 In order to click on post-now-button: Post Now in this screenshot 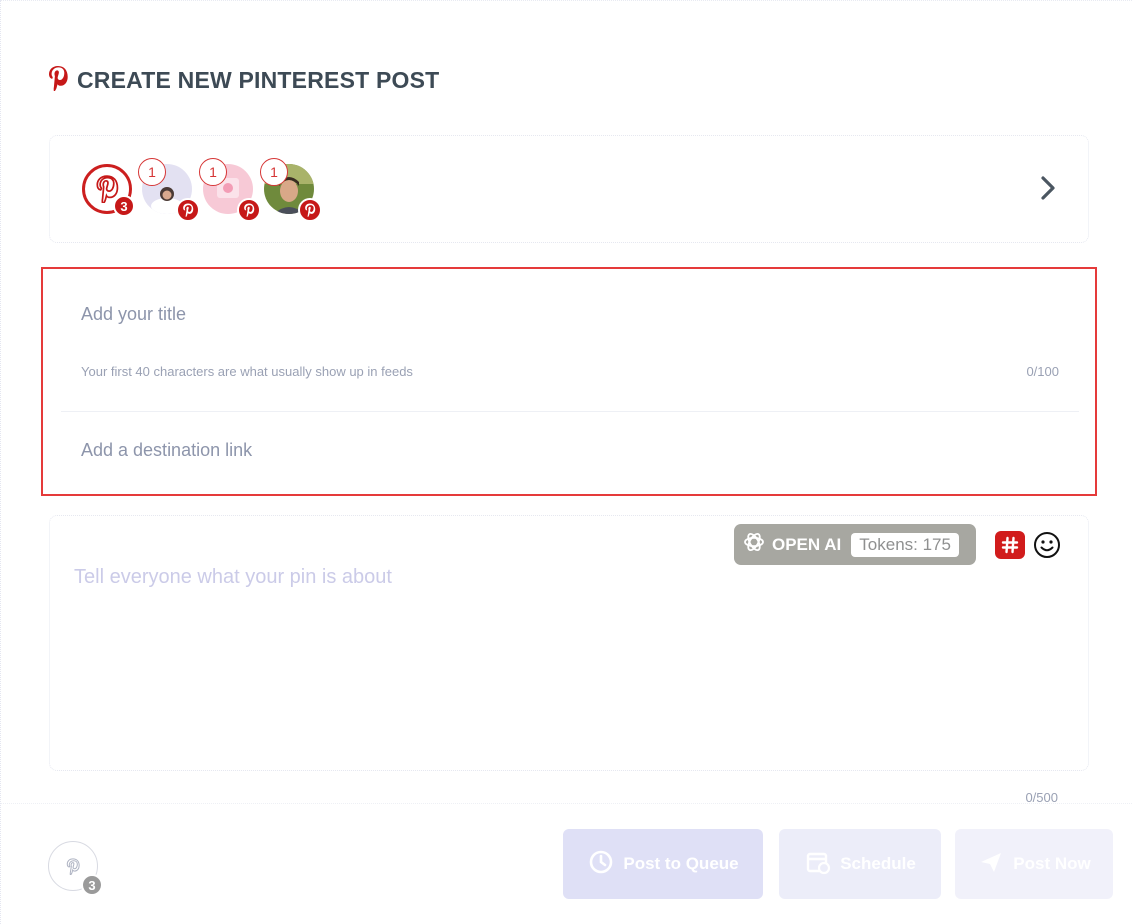, I will do `click(1034, 864)`.